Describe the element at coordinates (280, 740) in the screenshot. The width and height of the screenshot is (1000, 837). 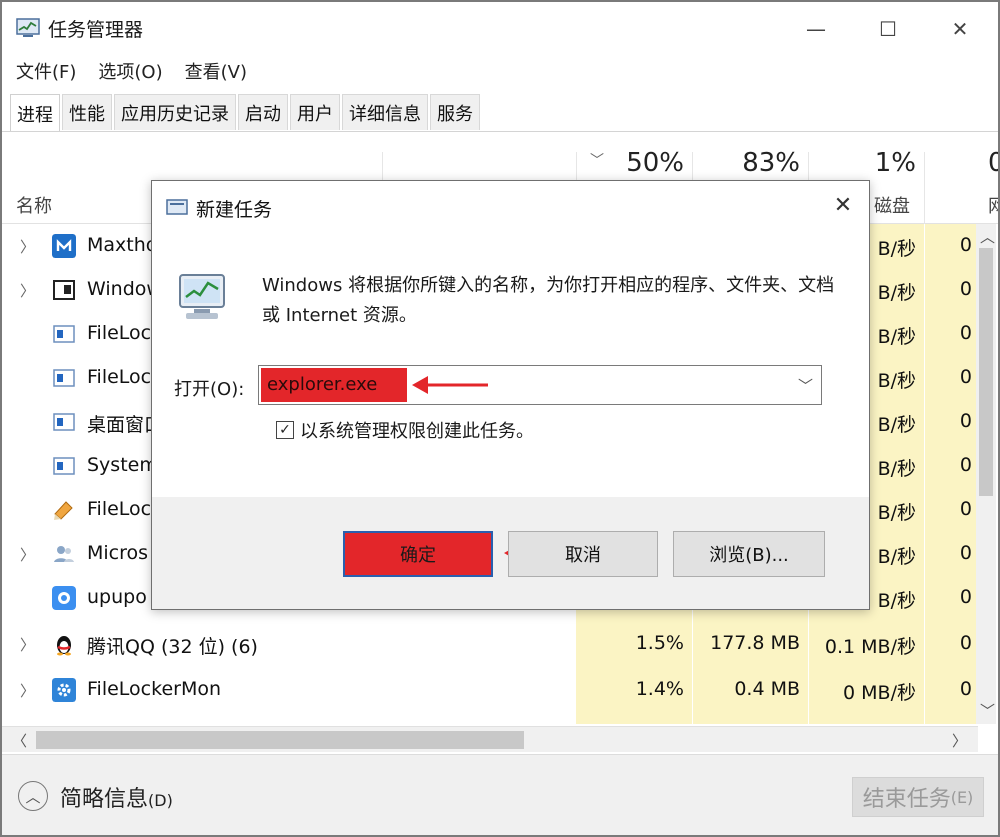
I see `horizontal-scroll-thumb` at that location.